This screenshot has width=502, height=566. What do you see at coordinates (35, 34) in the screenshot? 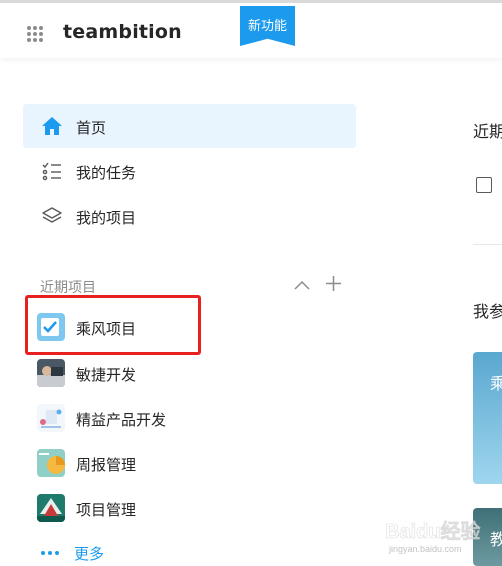
I see `apps-grid-icon` at bounding box center [35, 34].